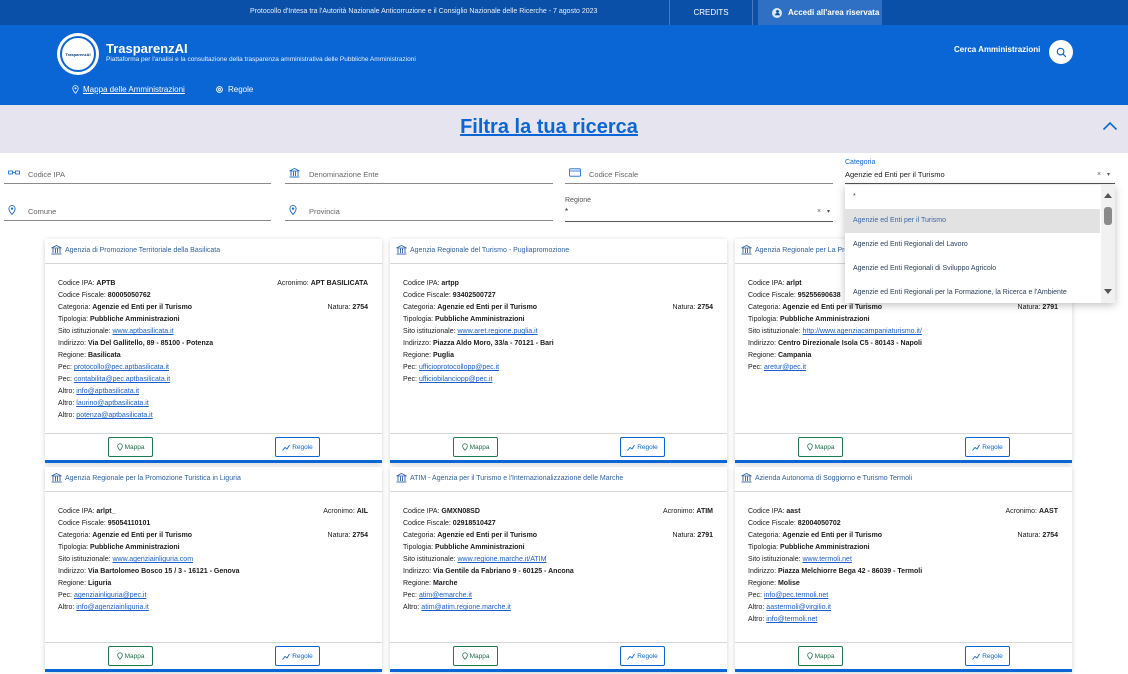 The width and height of the screenshot is (1128, 674). I want to click on dropdown-option: *, so click(972, 197).